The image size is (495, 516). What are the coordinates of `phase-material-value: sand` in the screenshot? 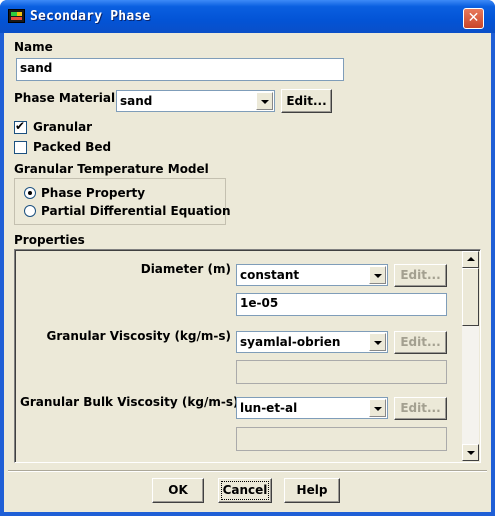 It's located at (136, 101).